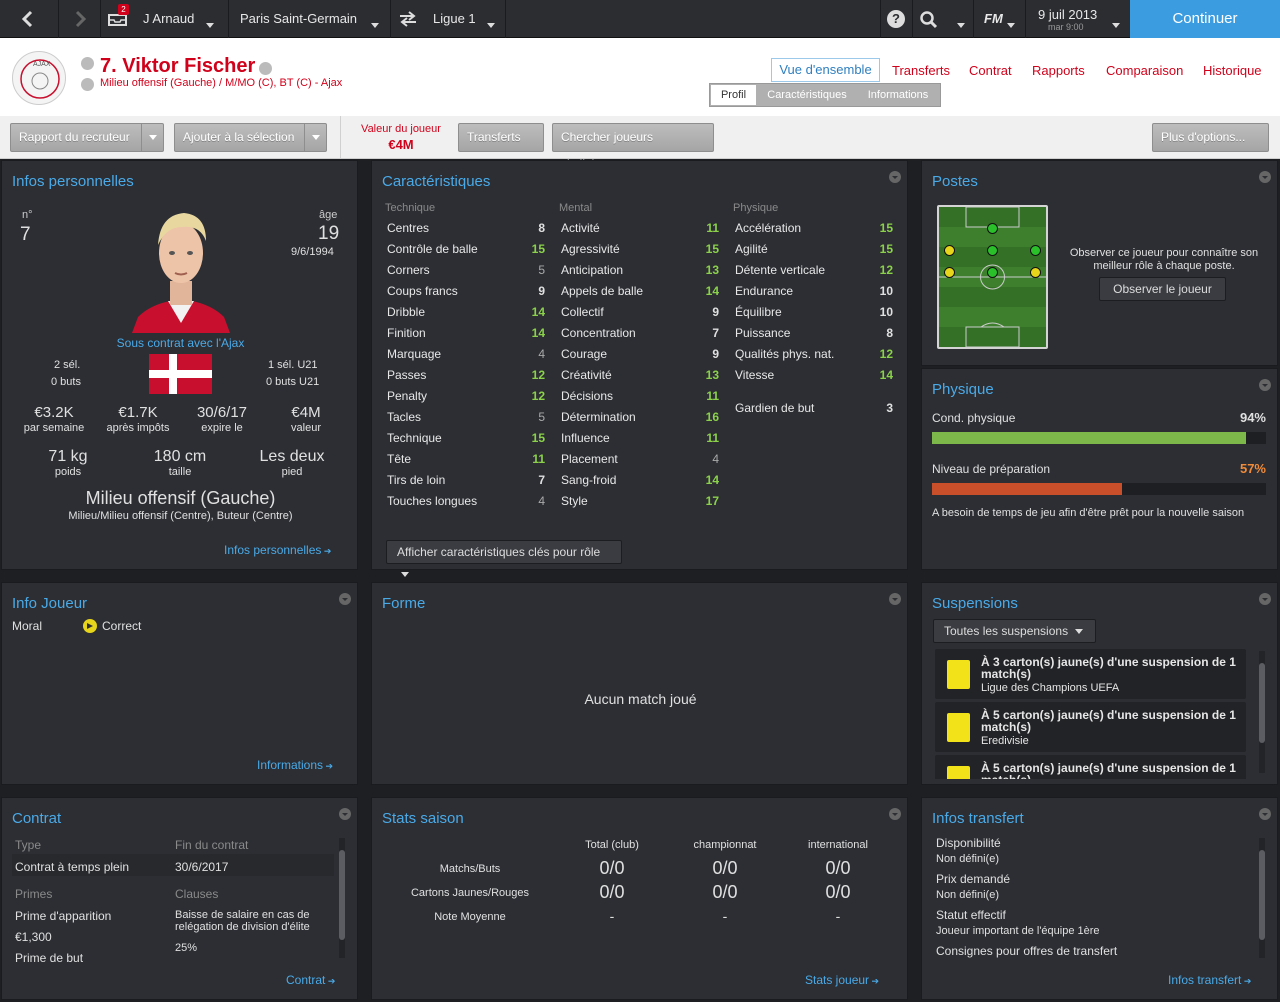 The image size is (1280, 1002). What do you see at coordinates (1144, 70) in the screenshot?
I see `tab-comparison: Comparaison` at bounding box center [1144, 70].